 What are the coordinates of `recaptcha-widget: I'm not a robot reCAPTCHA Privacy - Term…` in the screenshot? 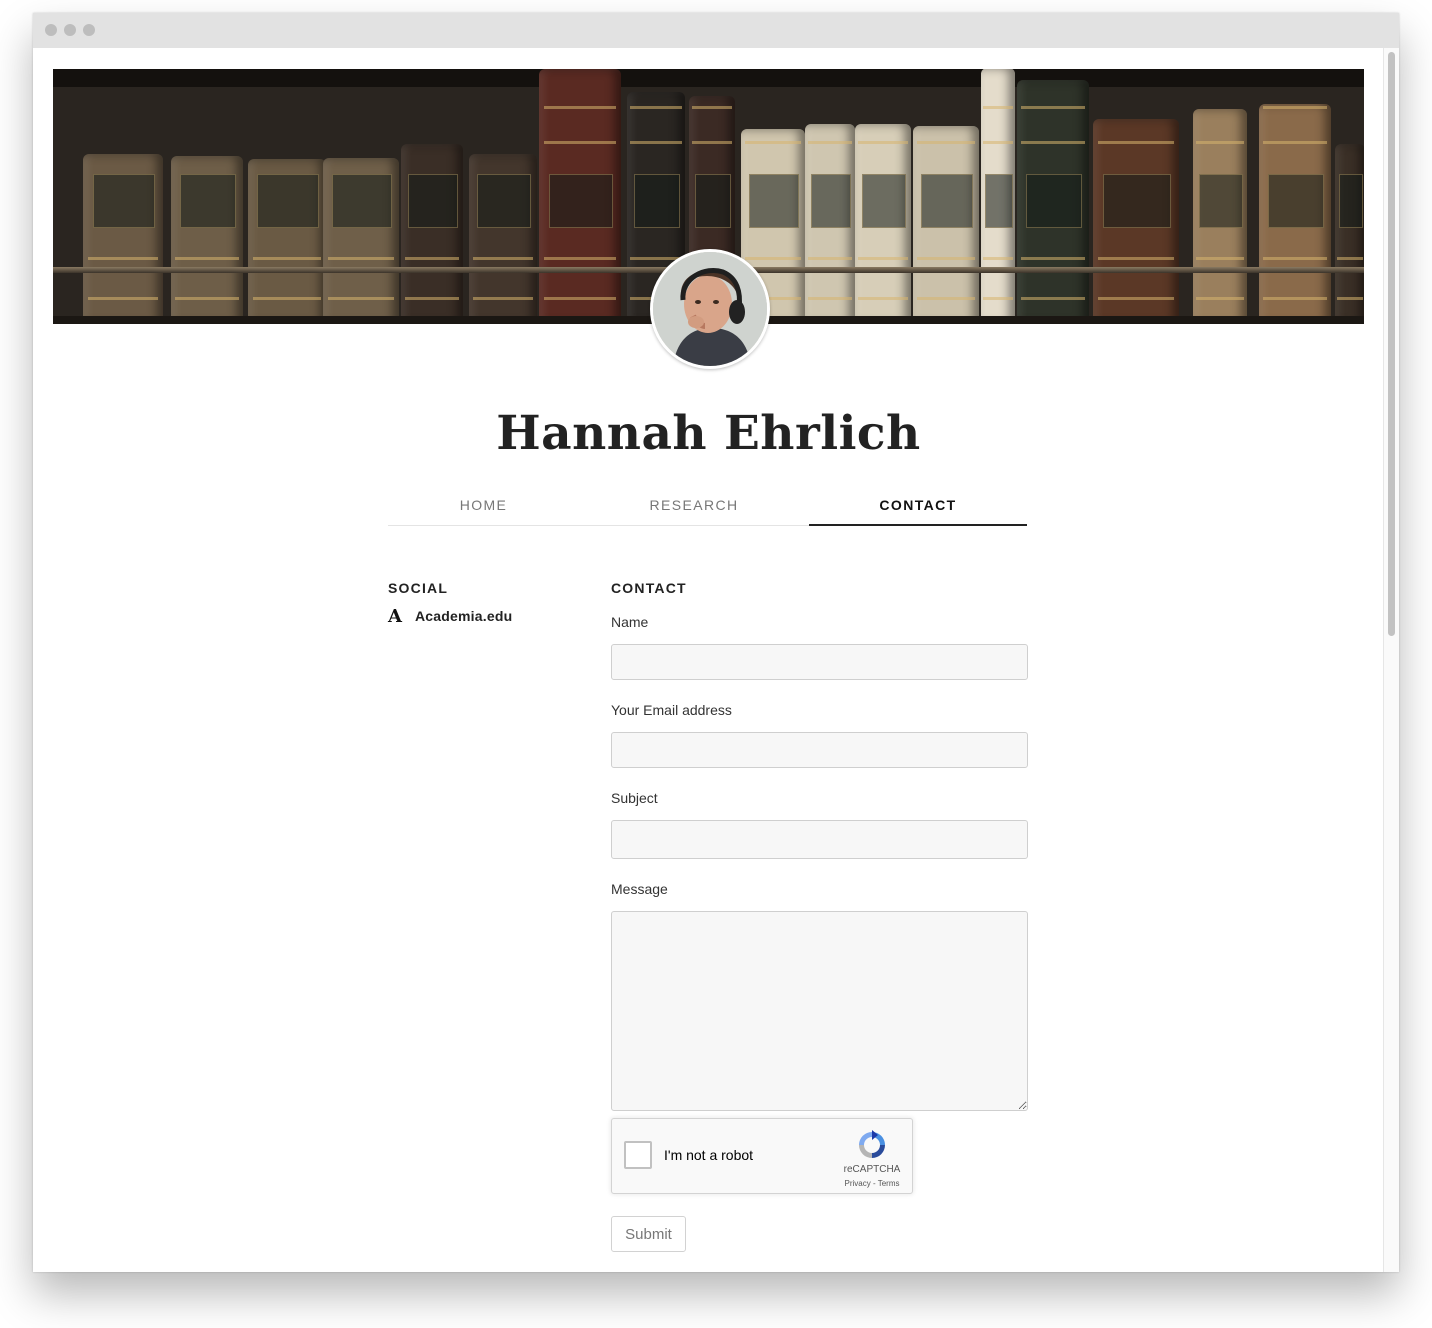 It's located at (762, 1156).